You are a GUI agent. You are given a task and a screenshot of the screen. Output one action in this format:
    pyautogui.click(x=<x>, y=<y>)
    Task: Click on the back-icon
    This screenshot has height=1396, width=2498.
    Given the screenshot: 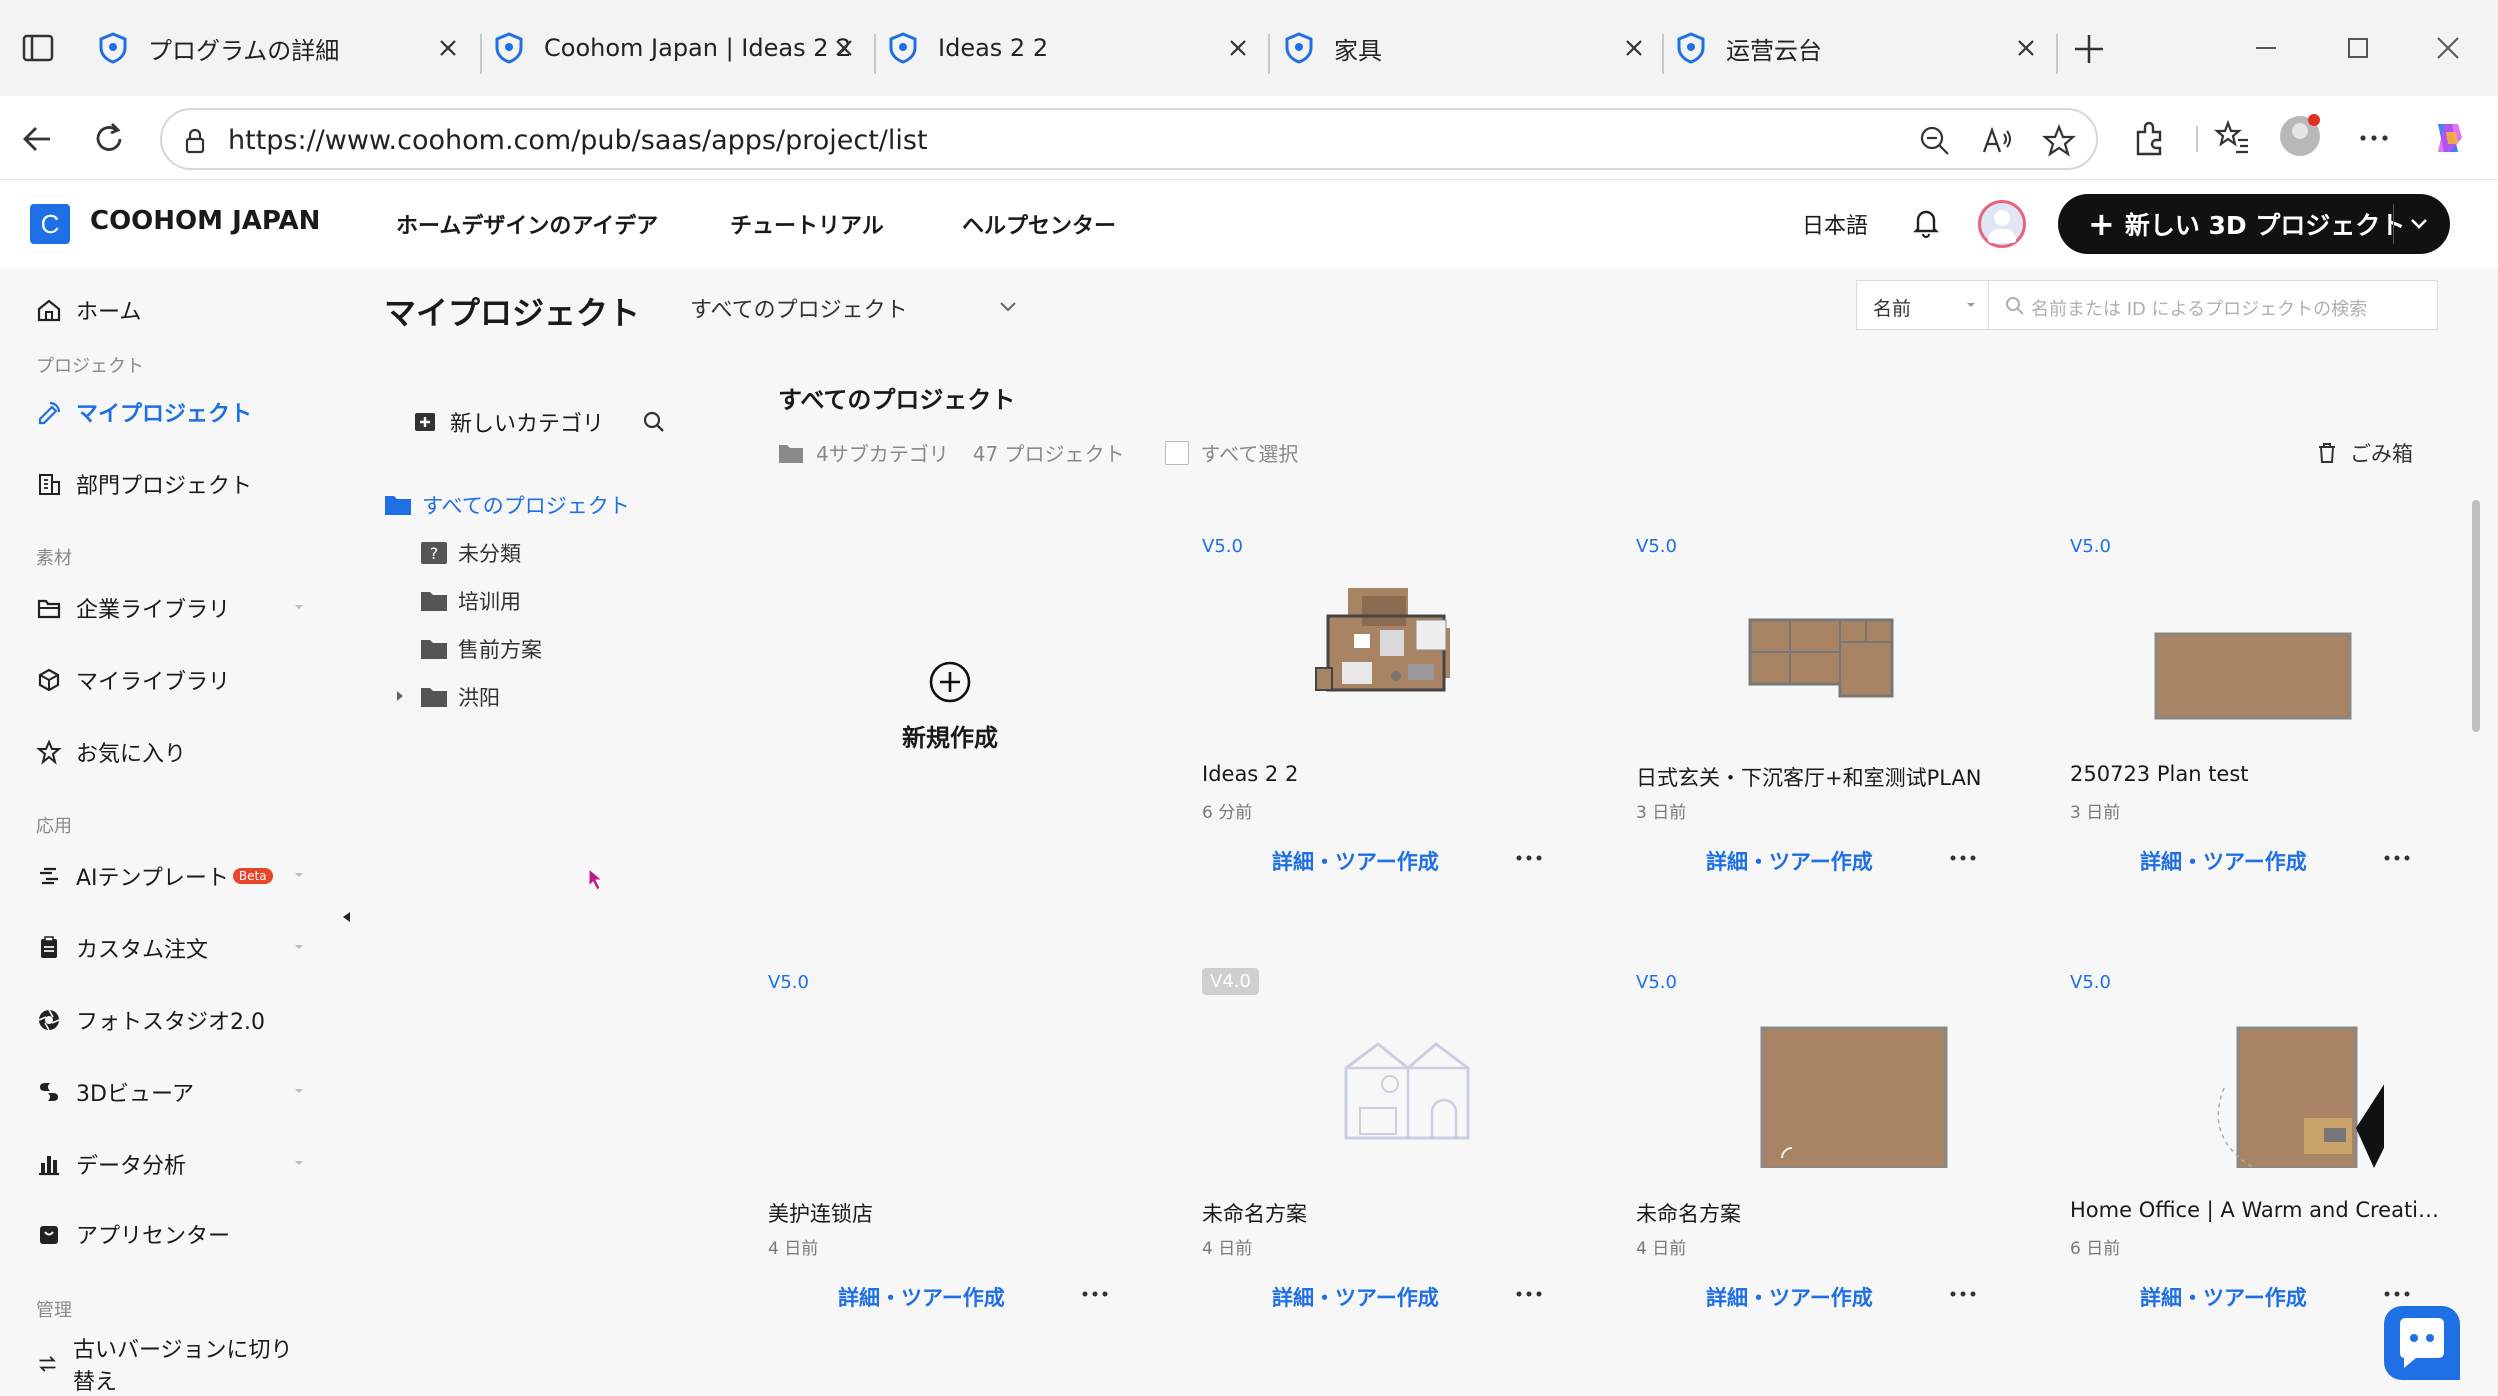 What is the action you would take?
    pyautogui.click(x=37, y=139)
    